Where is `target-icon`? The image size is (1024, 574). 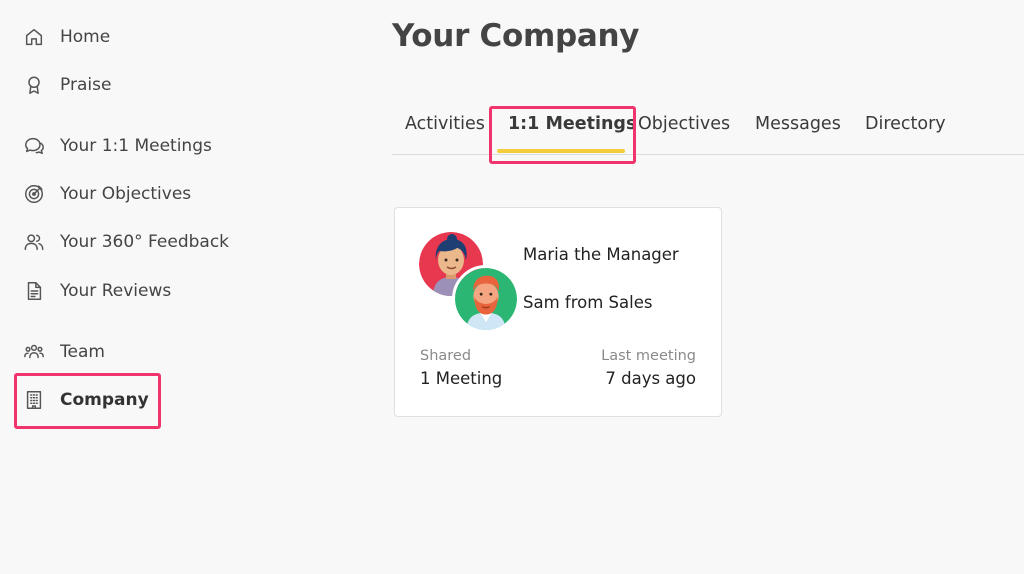 target-icon is located at coordinates (34, 194).